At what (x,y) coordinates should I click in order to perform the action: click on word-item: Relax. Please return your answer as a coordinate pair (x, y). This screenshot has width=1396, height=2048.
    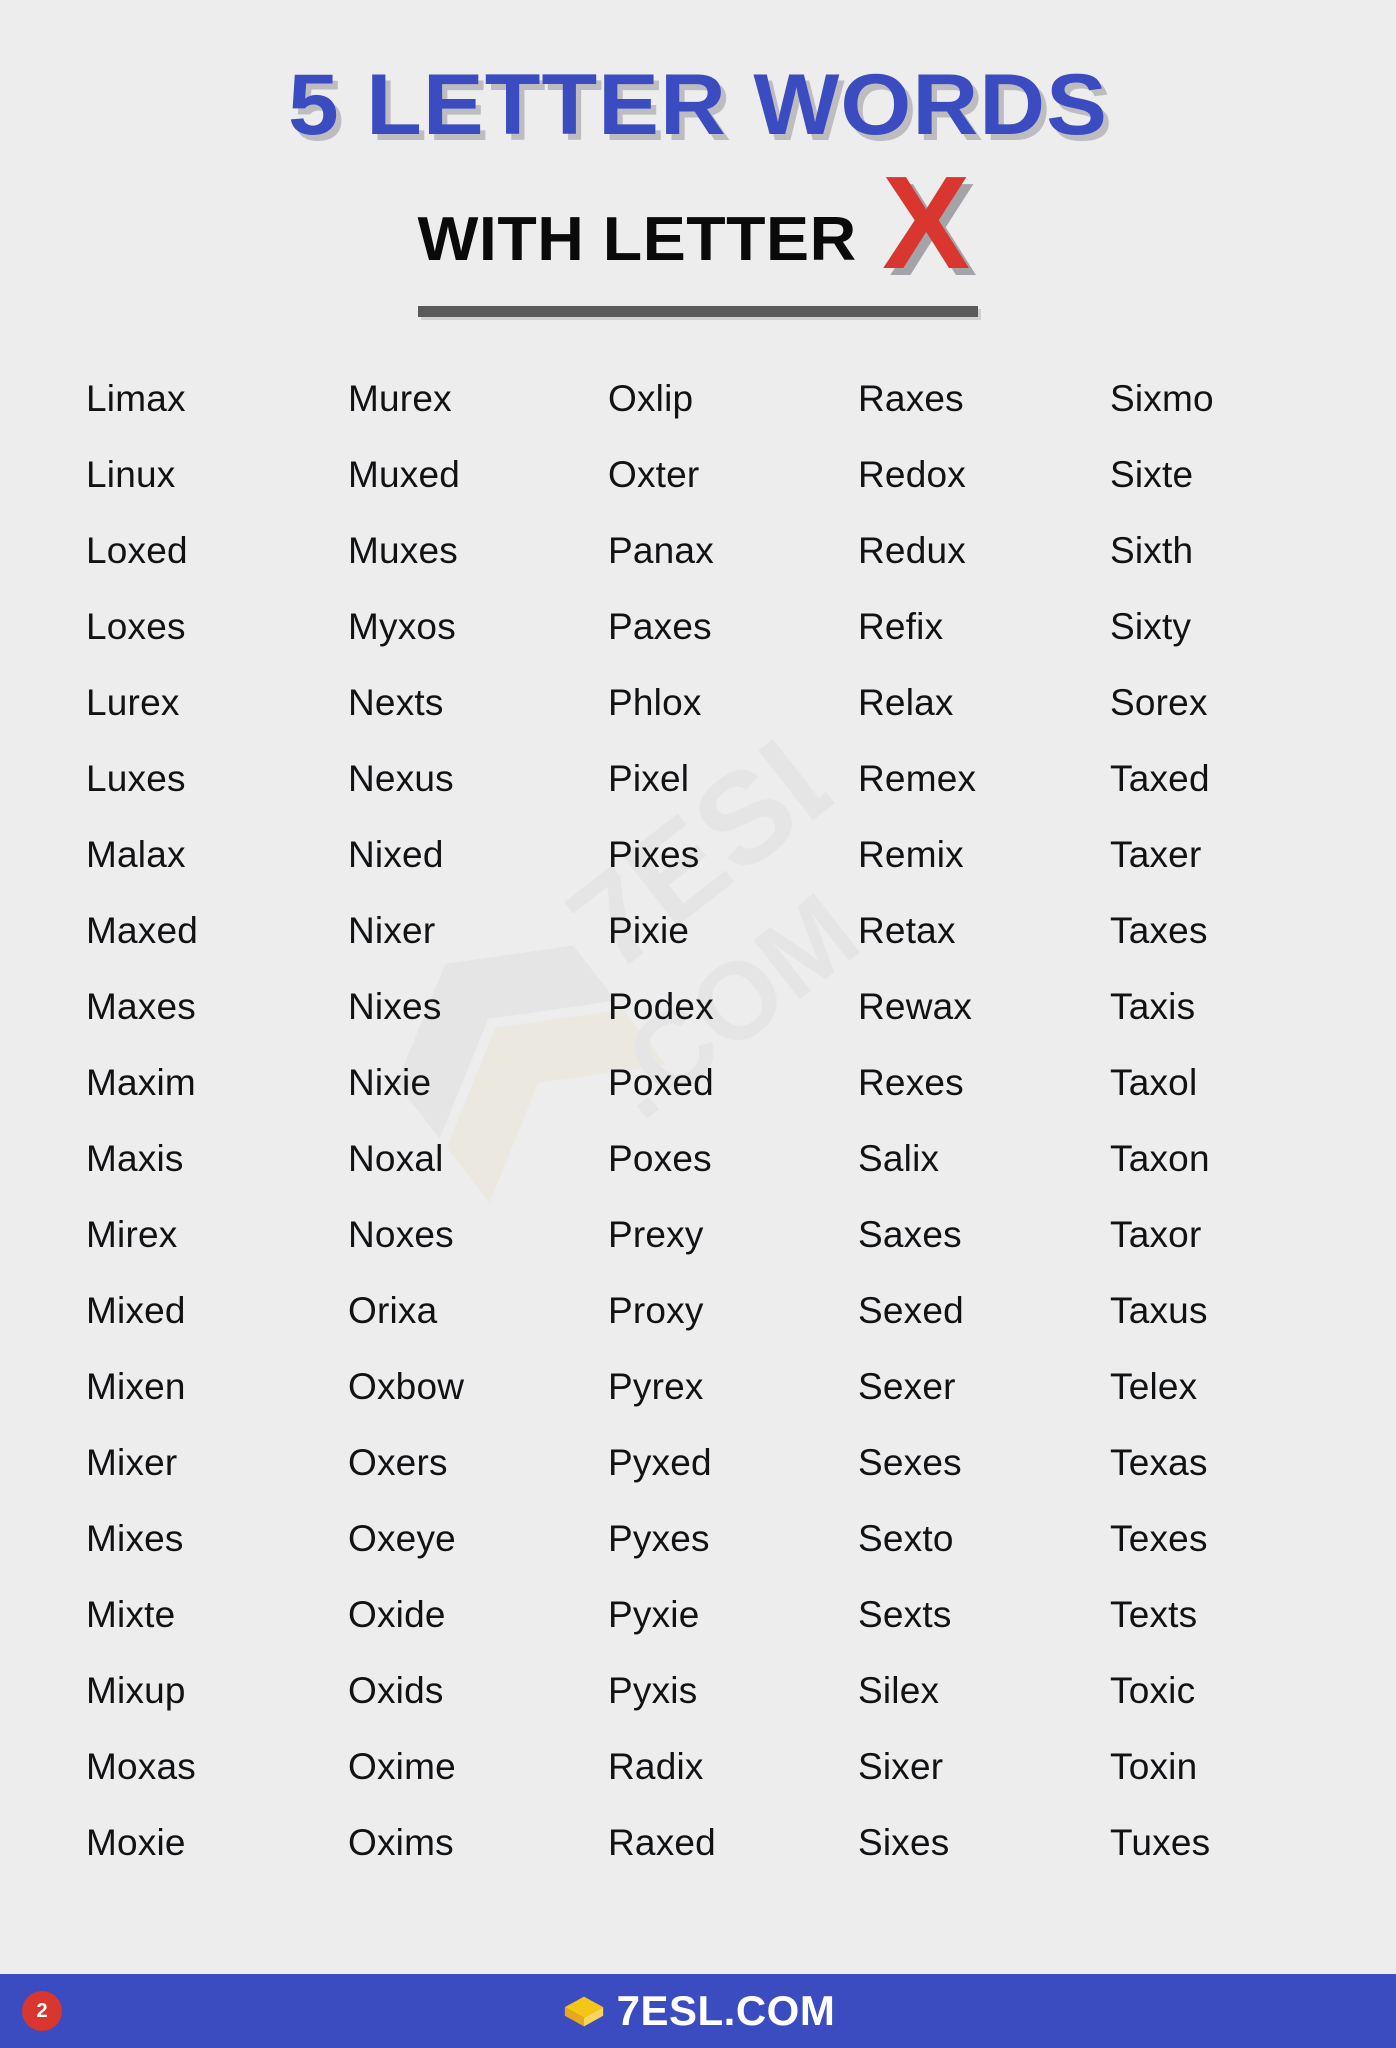
    Looking at the image, I should click on (906, 702).